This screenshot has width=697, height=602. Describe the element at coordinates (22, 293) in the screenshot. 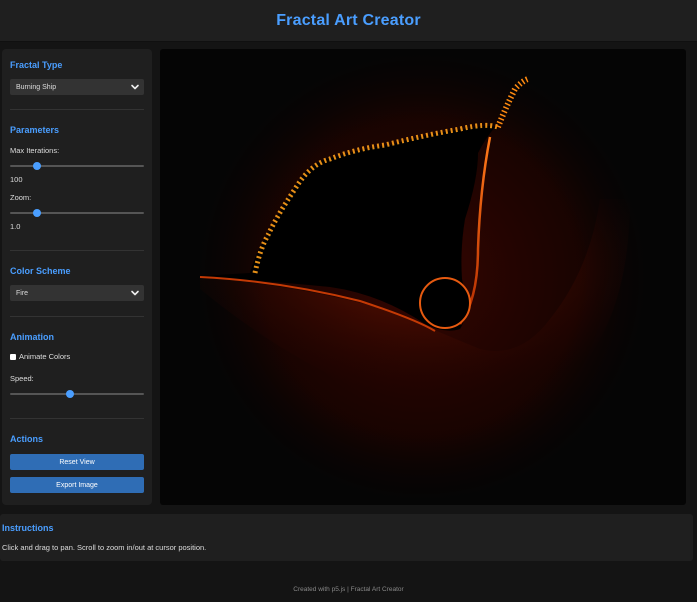

I see `color-scheme-selected: Fire` at that location.